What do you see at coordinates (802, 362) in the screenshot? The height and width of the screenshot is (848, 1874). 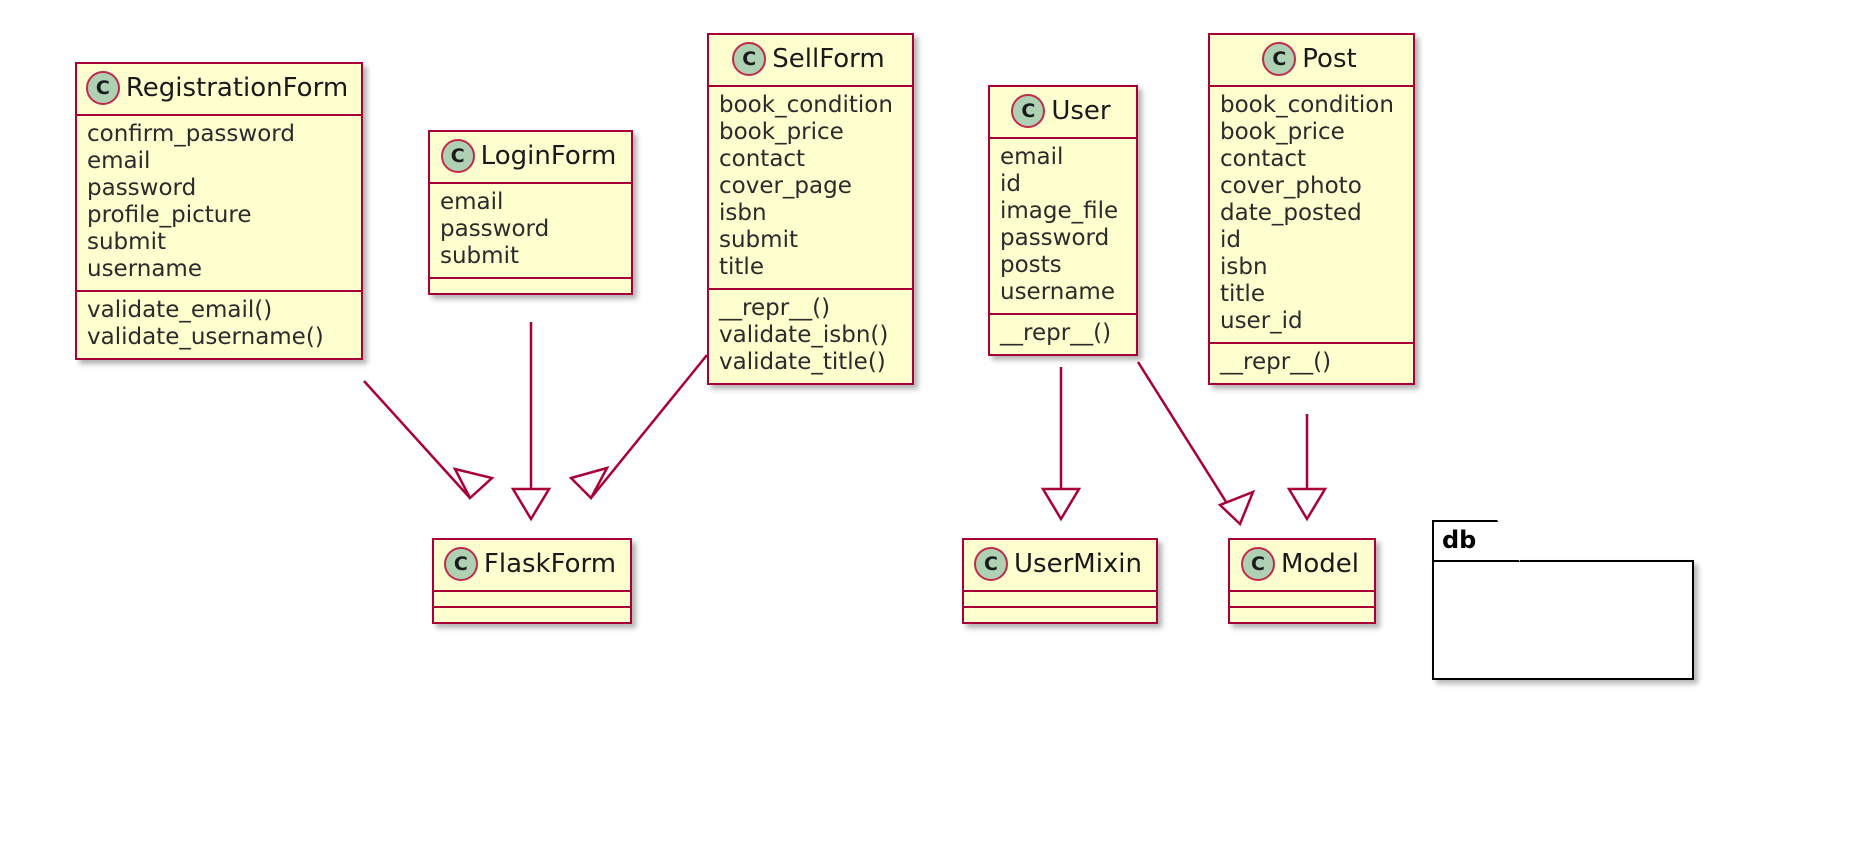 I see `method-item: validate_title()` at bounding box center [802, 362].